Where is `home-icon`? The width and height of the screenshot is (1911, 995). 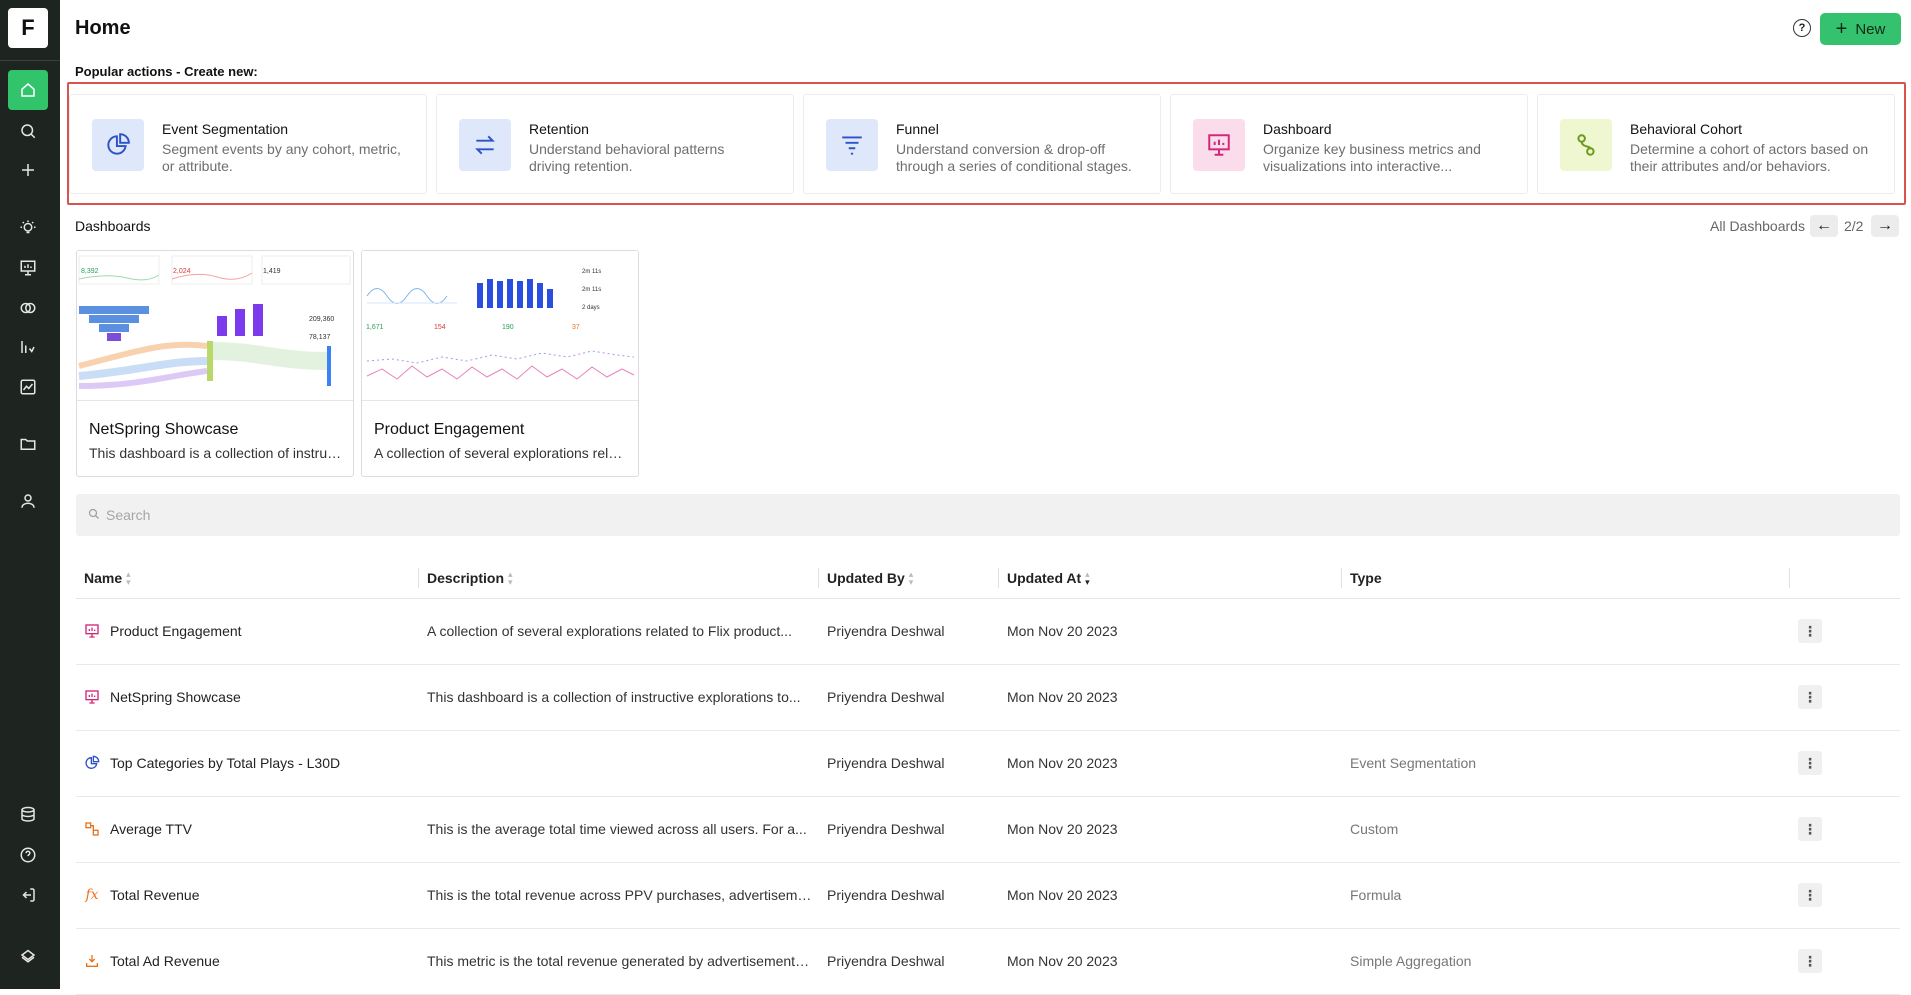 home-icon is located at coordinates (28, 90).